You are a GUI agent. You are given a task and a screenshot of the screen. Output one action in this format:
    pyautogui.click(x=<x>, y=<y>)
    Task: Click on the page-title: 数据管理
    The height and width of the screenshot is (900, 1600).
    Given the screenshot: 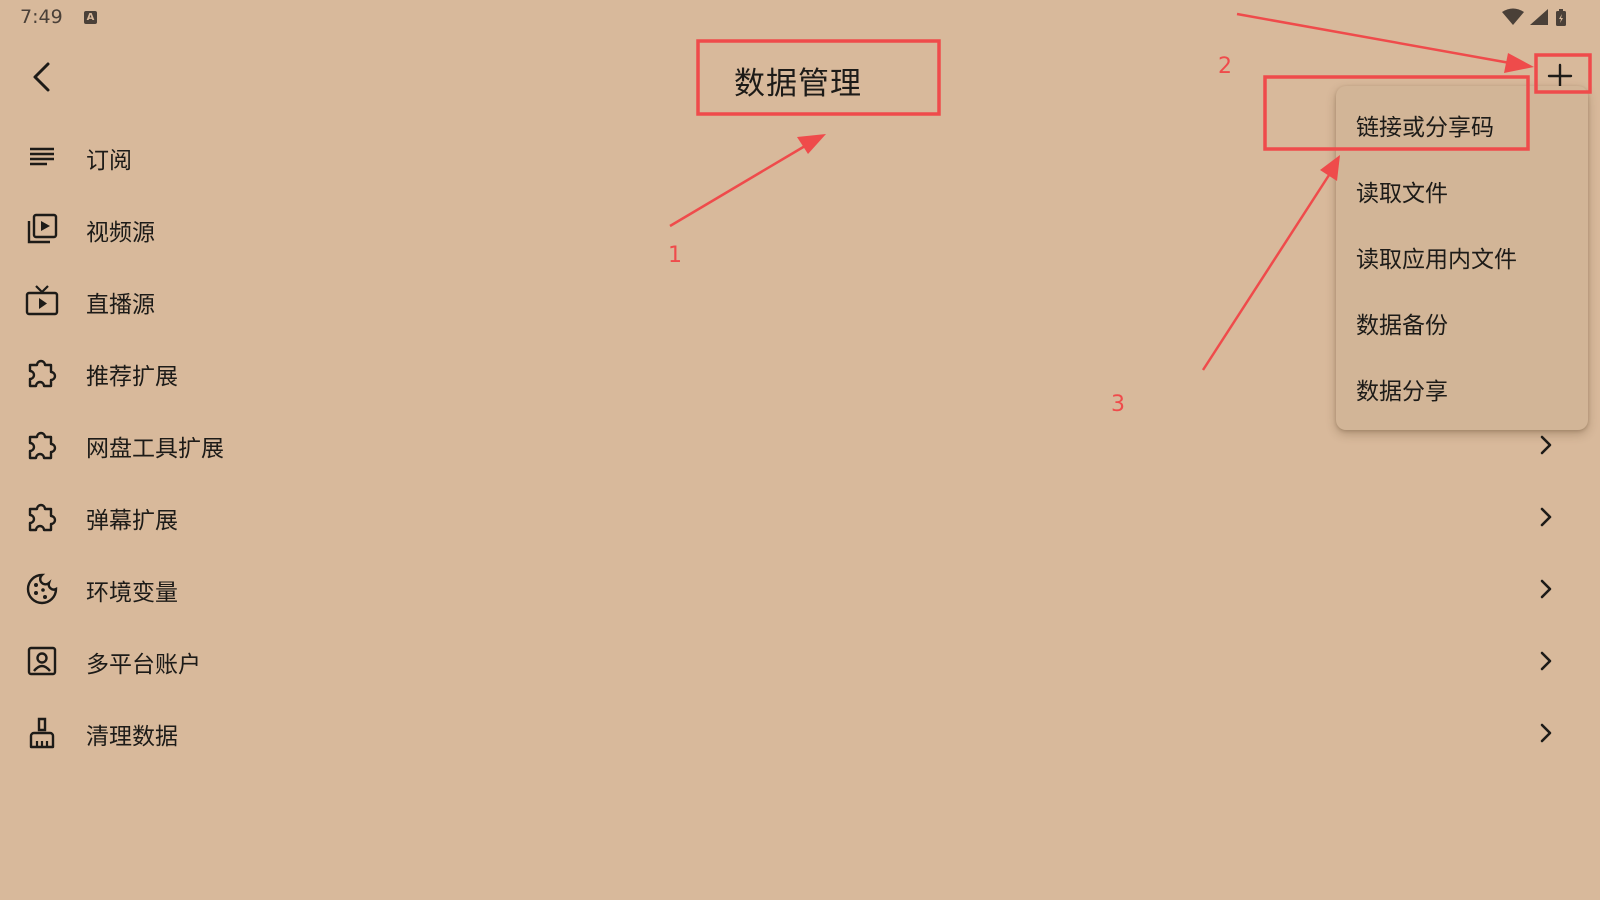 What is the action you would take?
    pyautogui.click(x=798, y=84)
    